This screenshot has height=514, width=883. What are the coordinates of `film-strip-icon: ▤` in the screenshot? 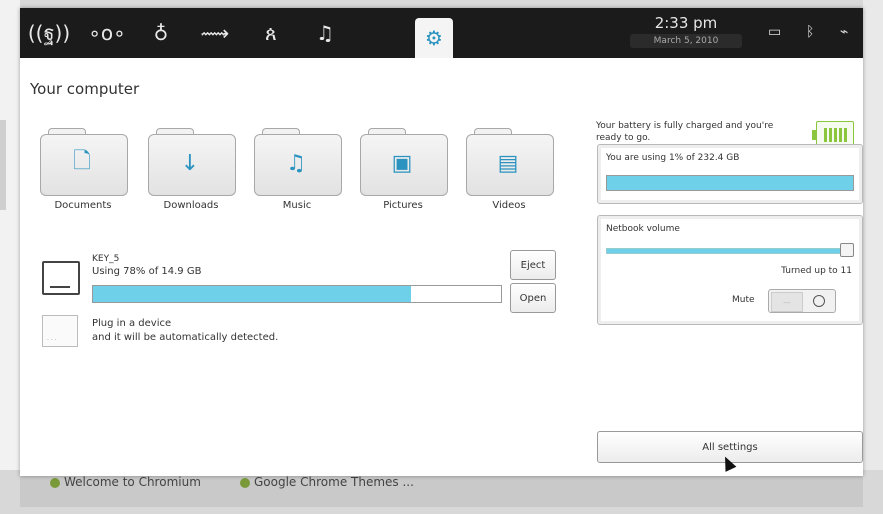 It's located at (508, 163).